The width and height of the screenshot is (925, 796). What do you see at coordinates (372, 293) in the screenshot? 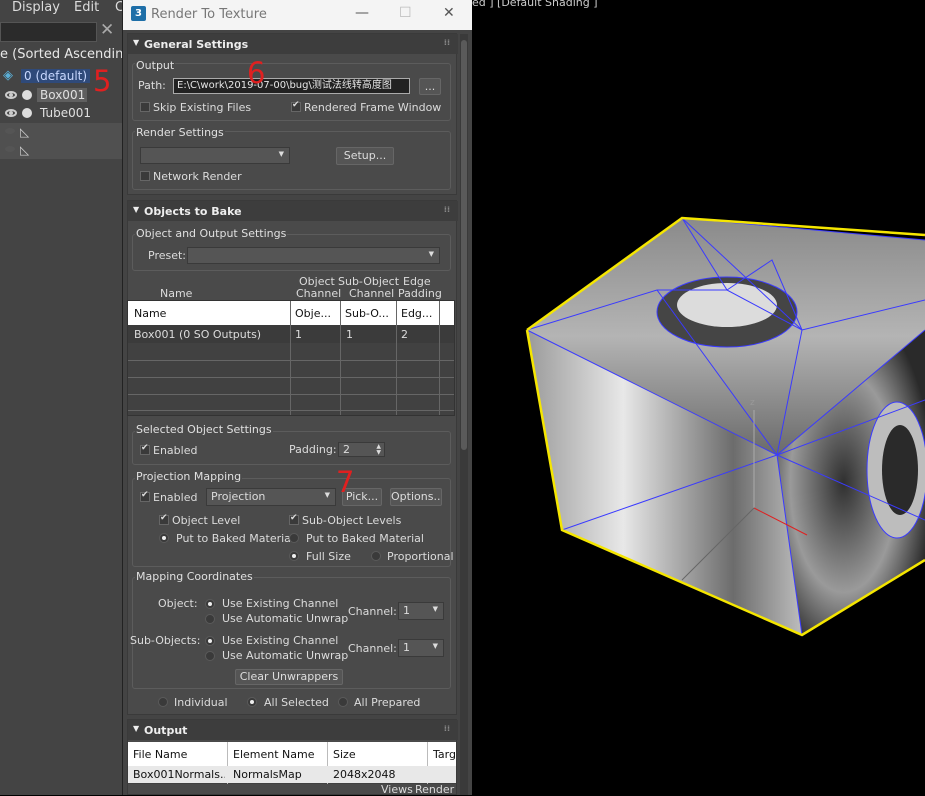
I see `col-subobject-header-bottom: Channel` at bounding box center [372, 293].